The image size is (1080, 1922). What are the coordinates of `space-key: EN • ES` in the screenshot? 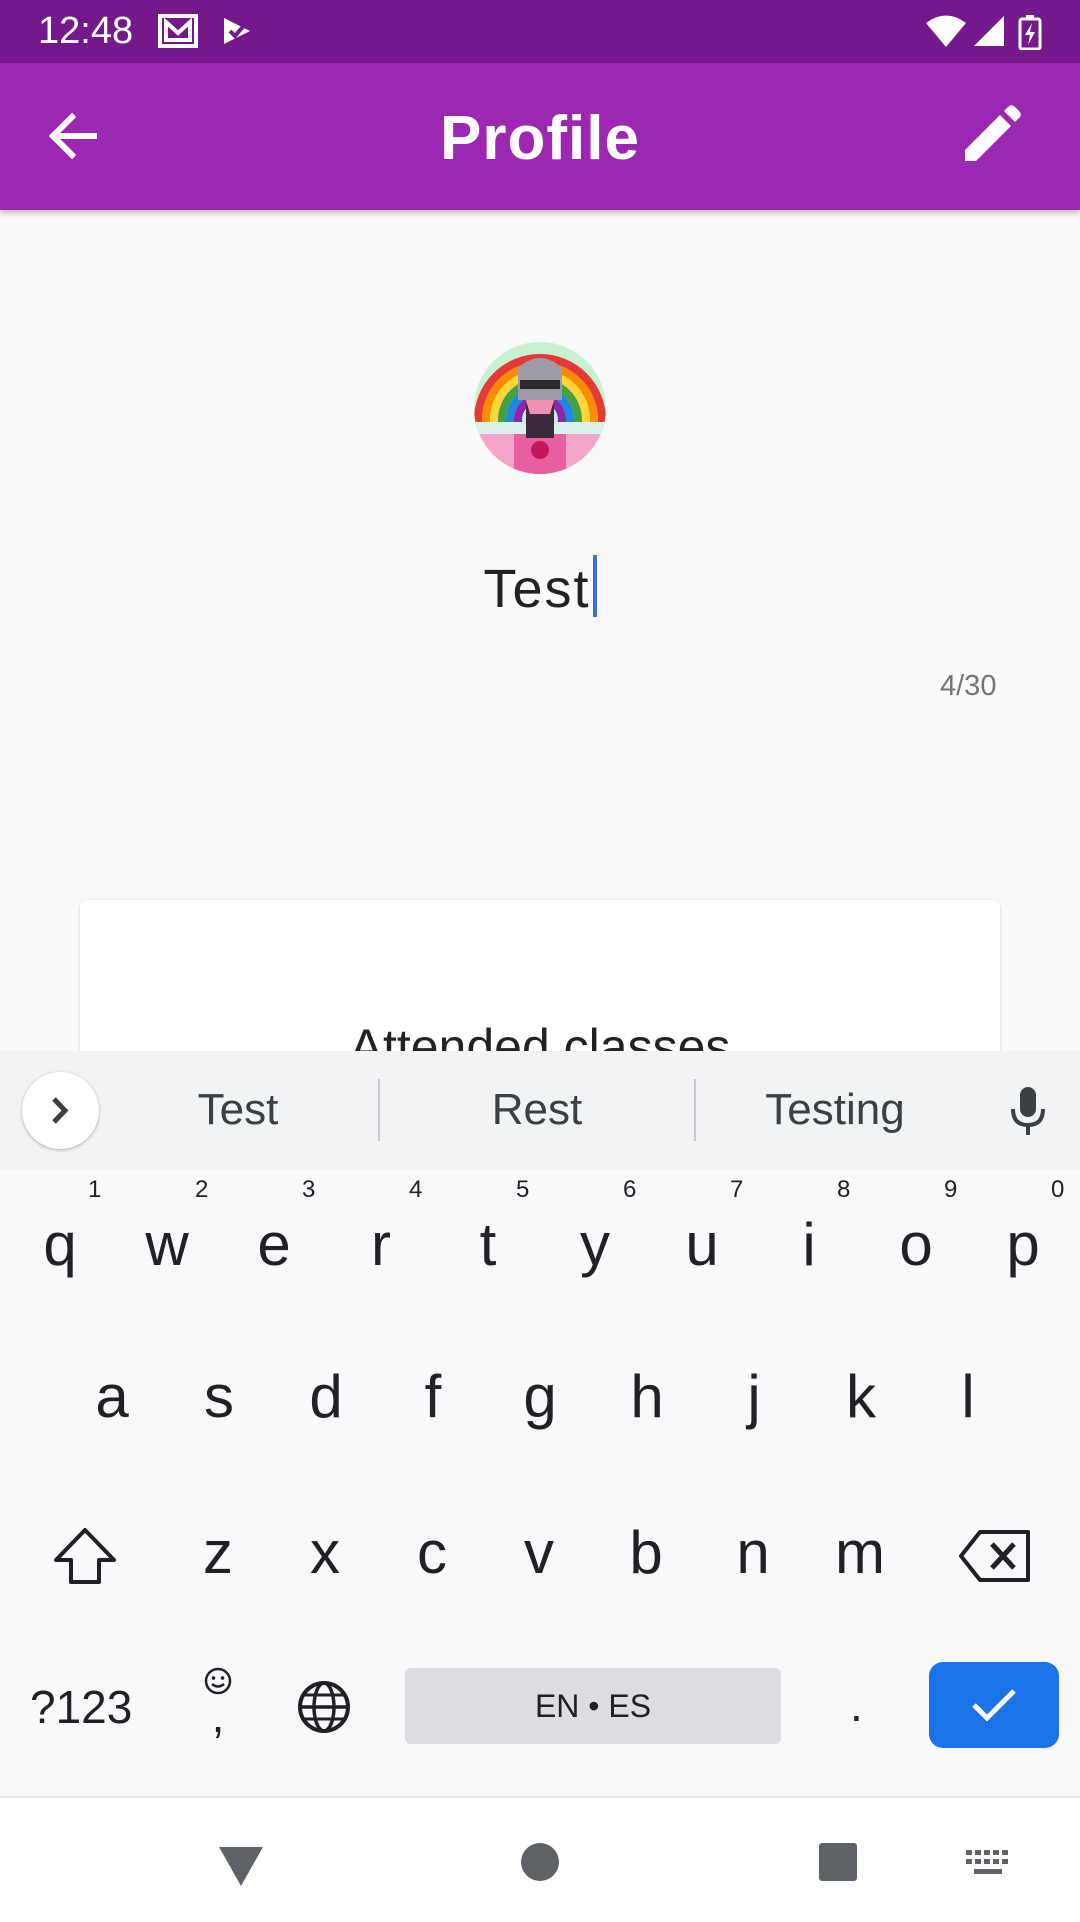 It's located at (593, 1706).